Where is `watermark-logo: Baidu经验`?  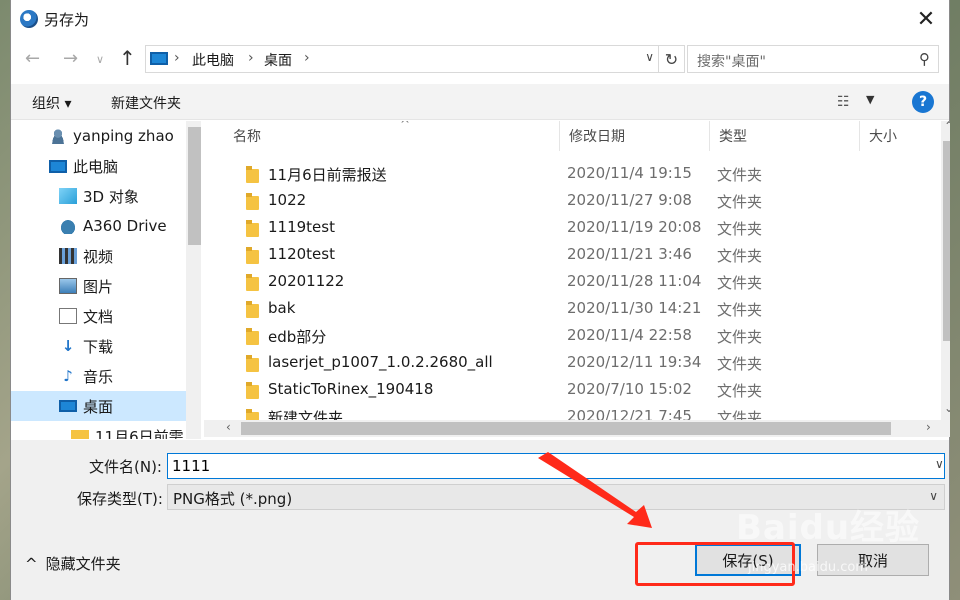
watermark-logo: Baidu经验 is located at coordinates (828, 528).